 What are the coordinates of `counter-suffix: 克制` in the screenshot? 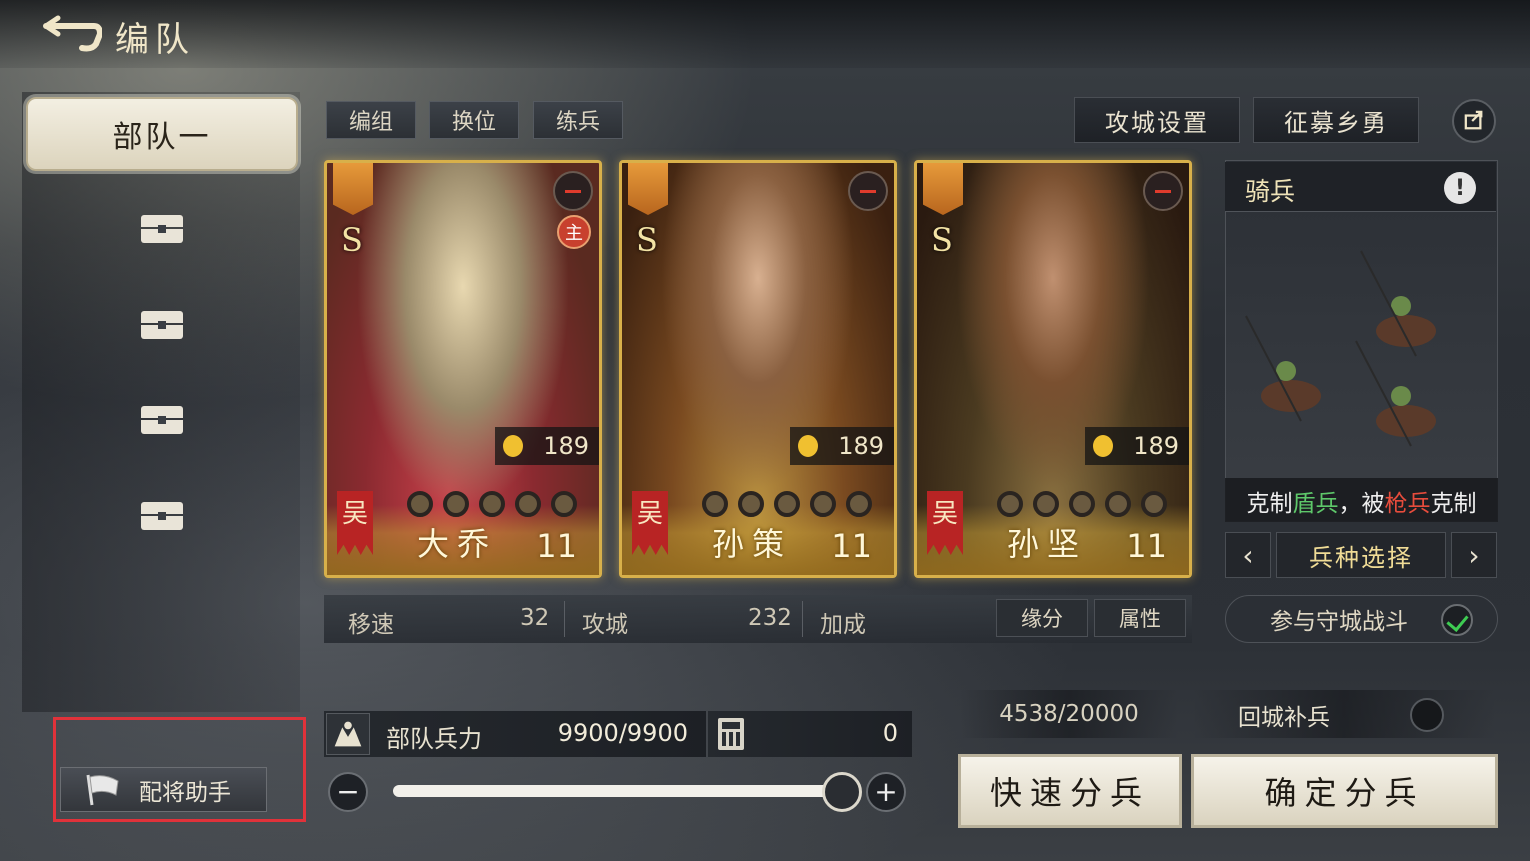 It's located at (1453, 504).